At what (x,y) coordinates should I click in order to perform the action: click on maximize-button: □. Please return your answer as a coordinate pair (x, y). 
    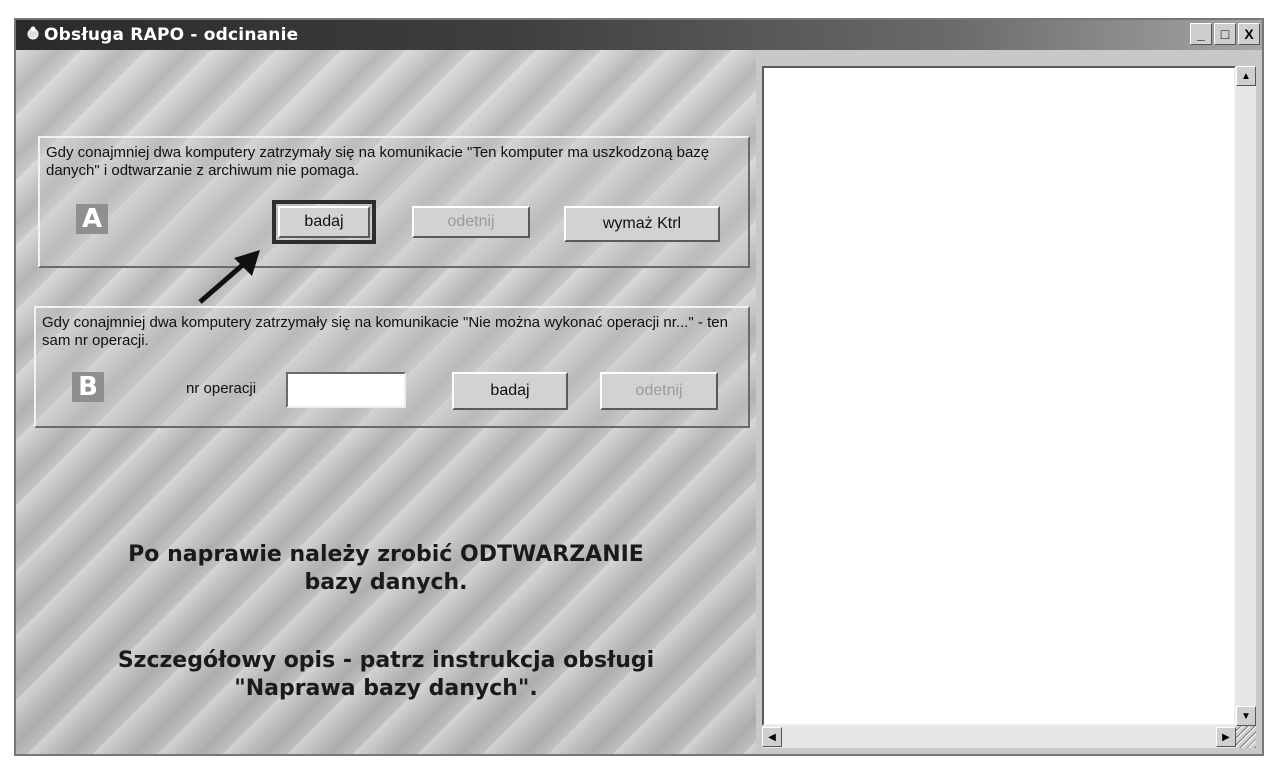
    Looking at the image, I should click on (1225, 34).